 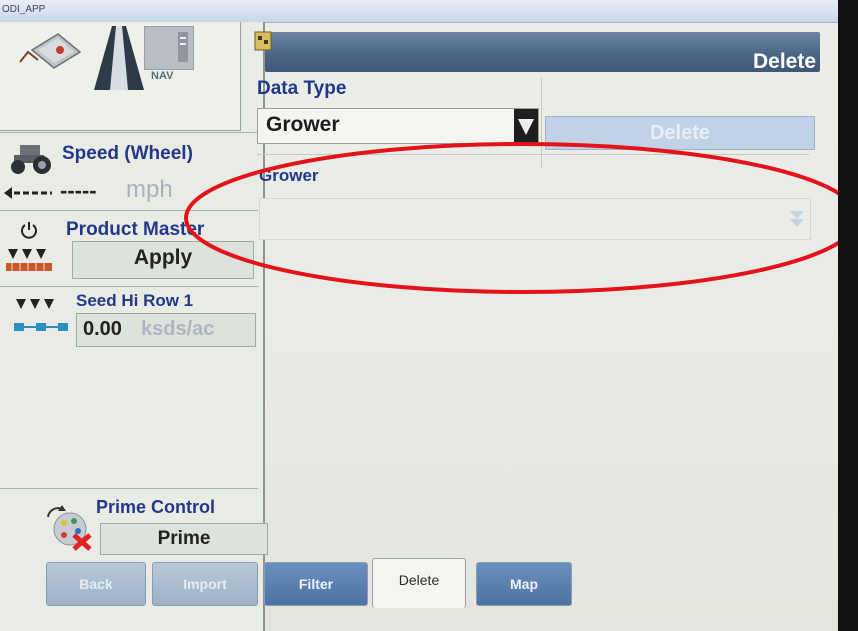 I want to click on screen-bezel, so click(x=848, y=315).